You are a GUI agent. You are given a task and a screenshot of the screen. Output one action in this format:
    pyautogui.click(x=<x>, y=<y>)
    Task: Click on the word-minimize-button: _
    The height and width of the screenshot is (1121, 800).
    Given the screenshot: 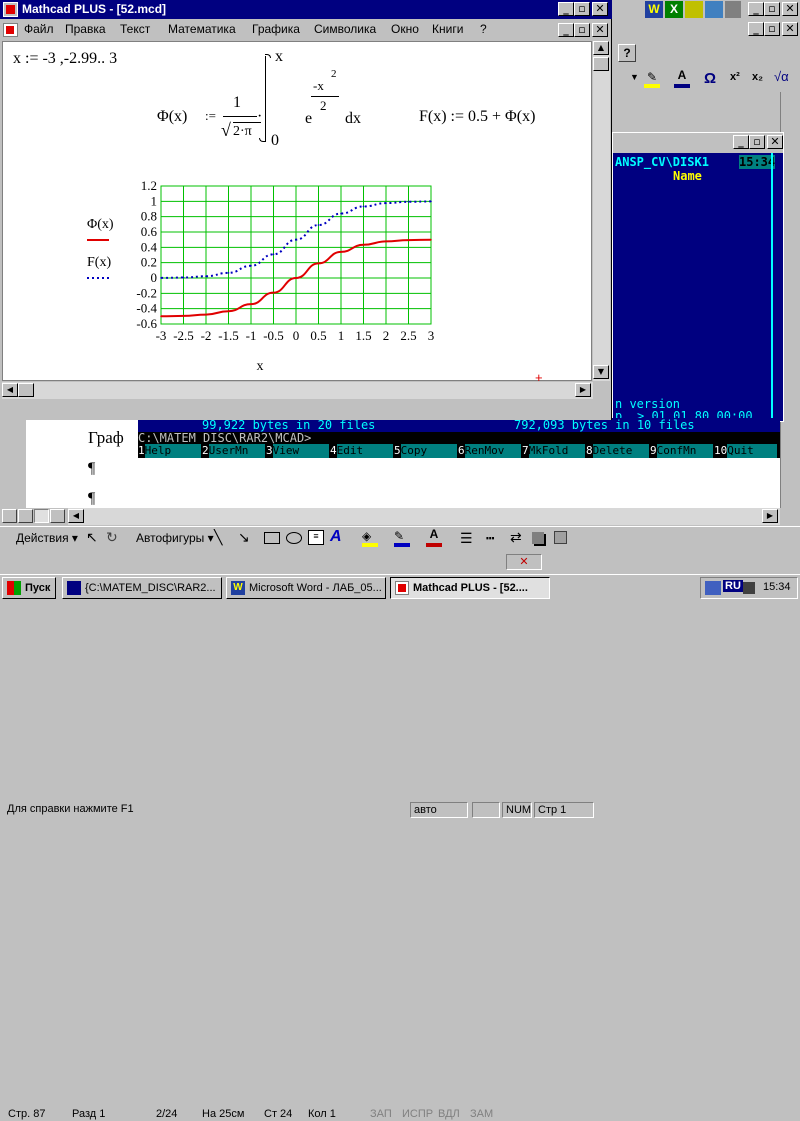 What is the action you would take?
    pyautogui.click(x=756, y=9)
    